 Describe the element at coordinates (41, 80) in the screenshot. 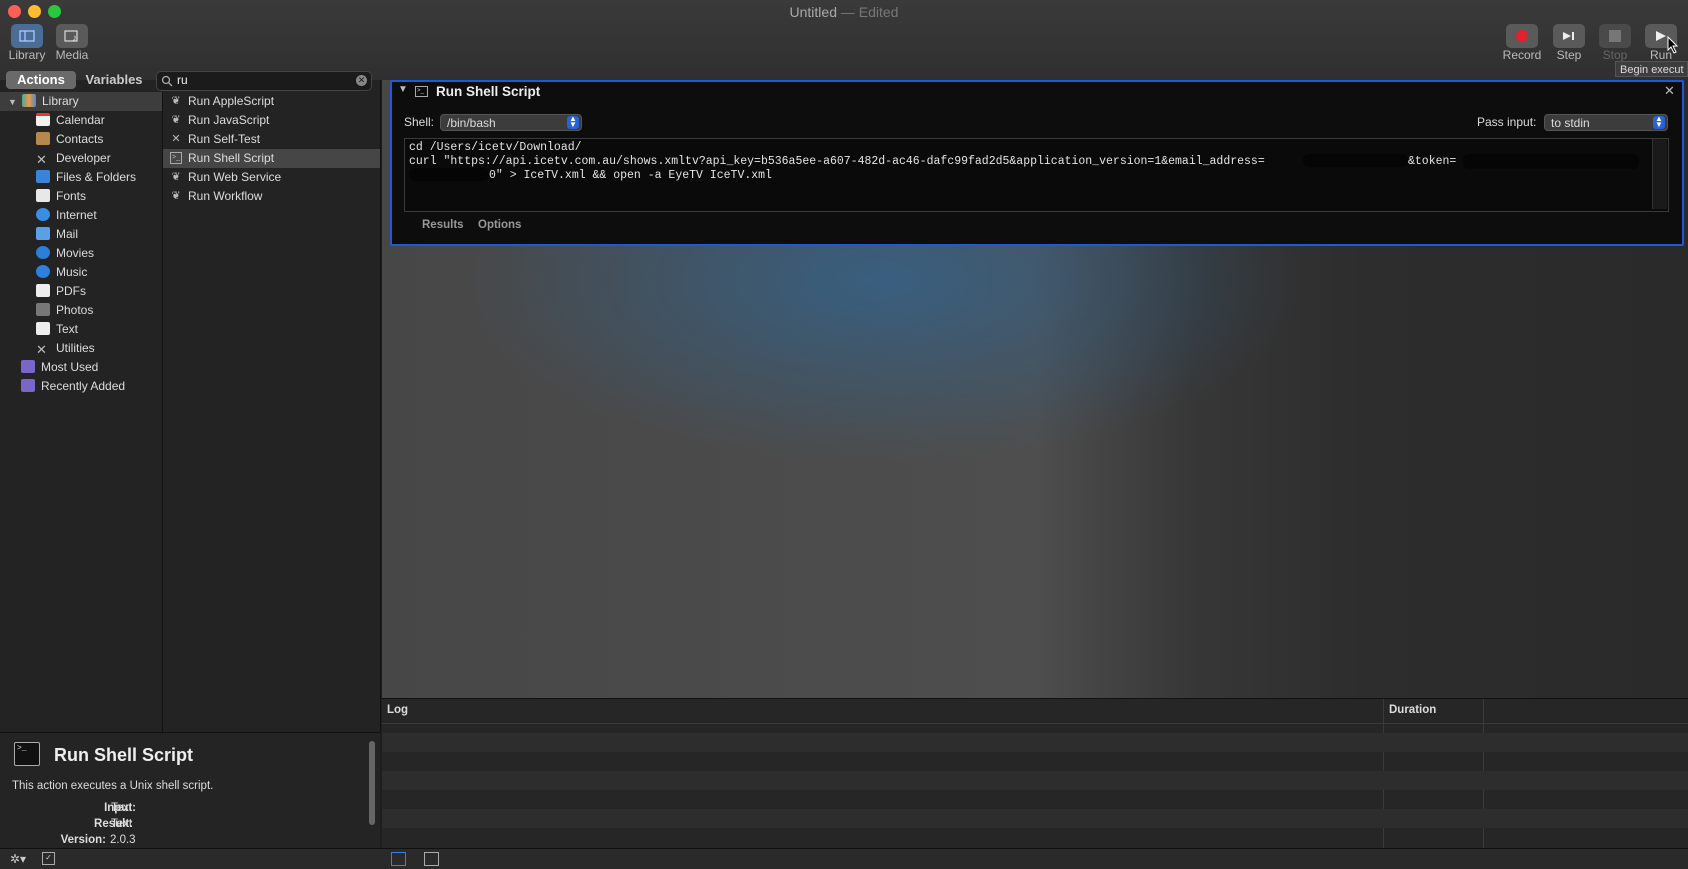

I see `tab-actions: Actions` at that location.